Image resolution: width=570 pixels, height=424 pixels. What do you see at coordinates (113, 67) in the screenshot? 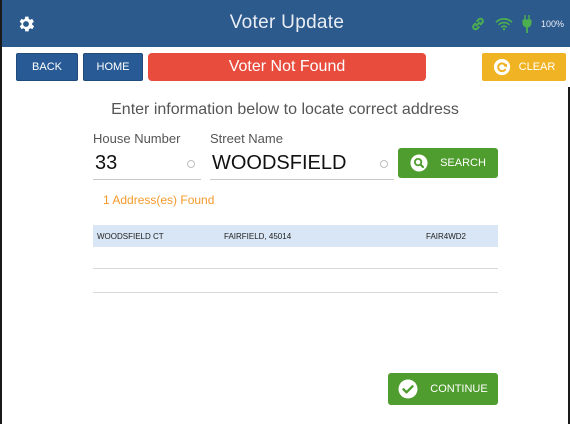
I see `home-button: HOME` at bounding box center [113, 67].